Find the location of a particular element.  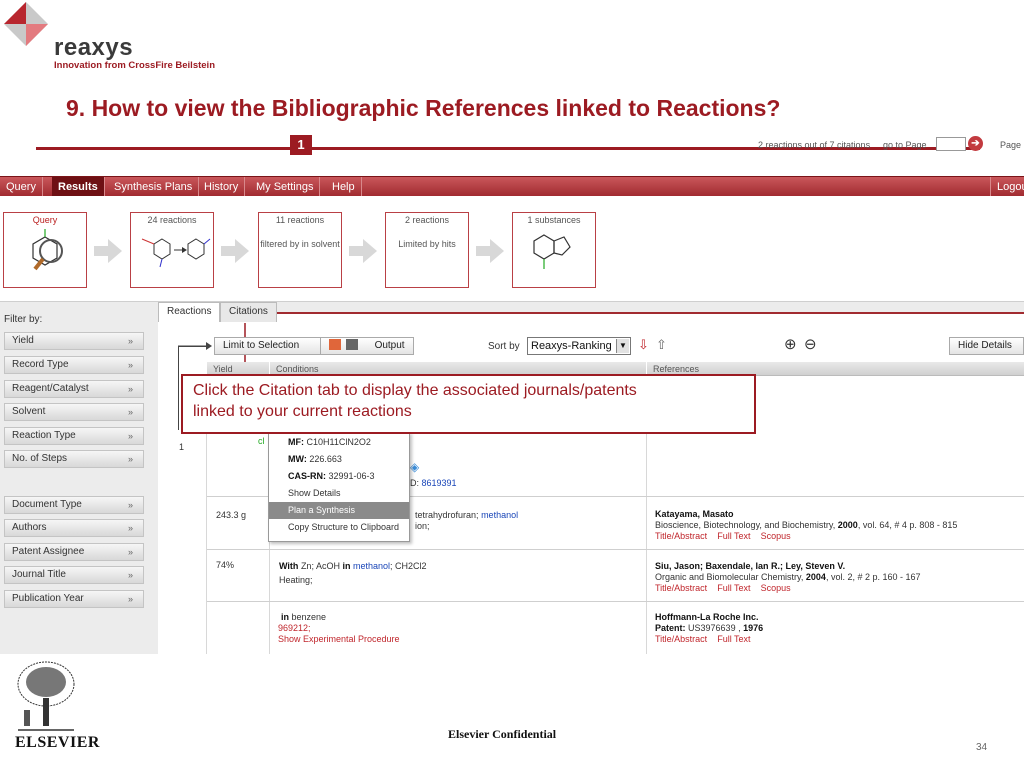

yield-value: 243.3 g is located at coordinates (231, 515).